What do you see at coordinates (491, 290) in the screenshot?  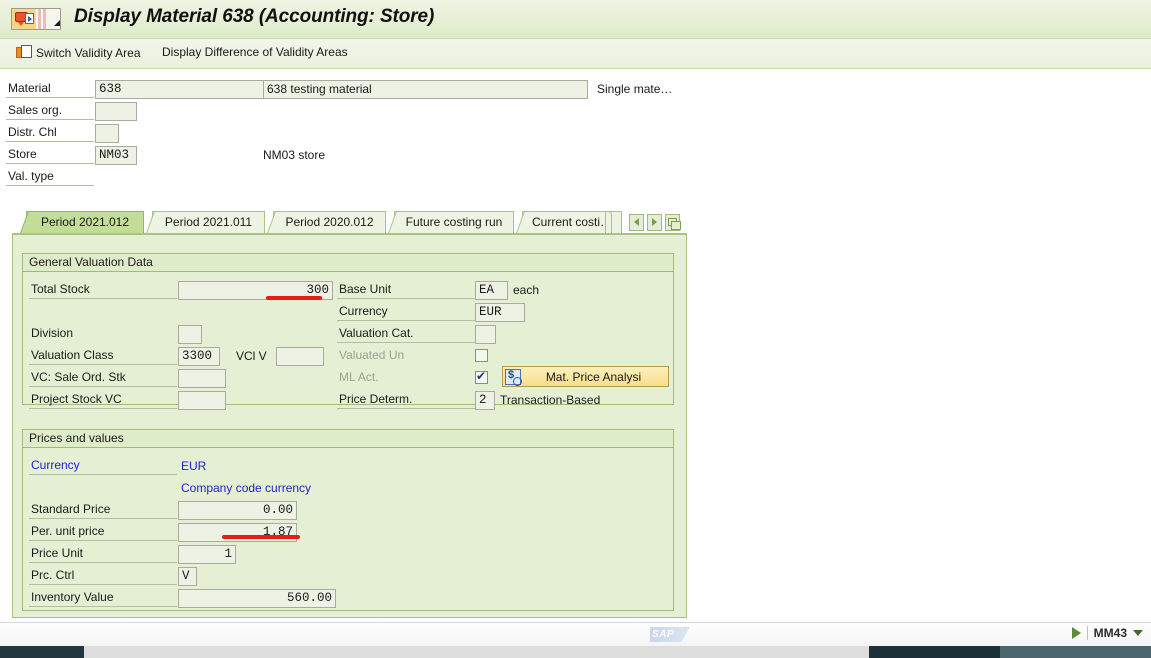 I see `base-unit-input: EA` at bounding box center [491, 290].